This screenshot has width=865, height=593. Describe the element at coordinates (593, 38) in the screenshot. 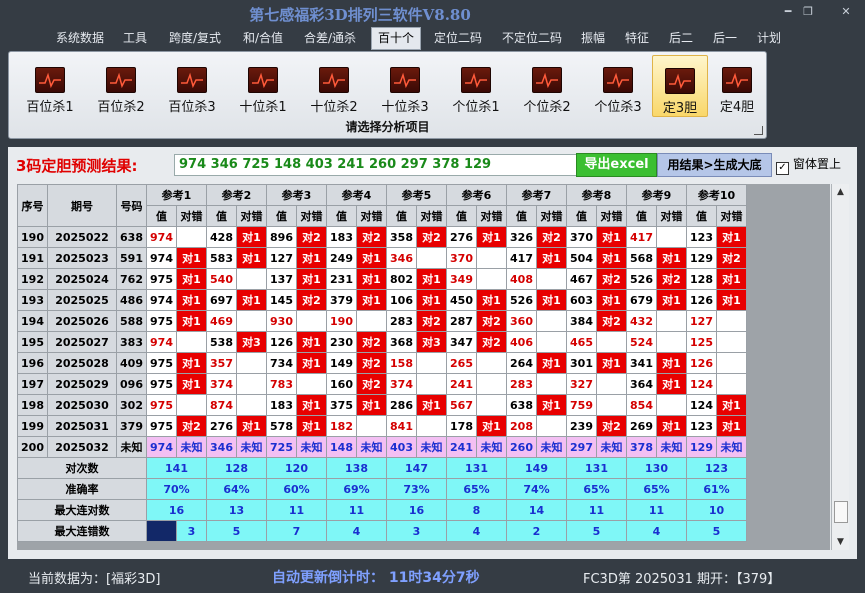

I see `menu-item-amplitude: 振幅` at that location.